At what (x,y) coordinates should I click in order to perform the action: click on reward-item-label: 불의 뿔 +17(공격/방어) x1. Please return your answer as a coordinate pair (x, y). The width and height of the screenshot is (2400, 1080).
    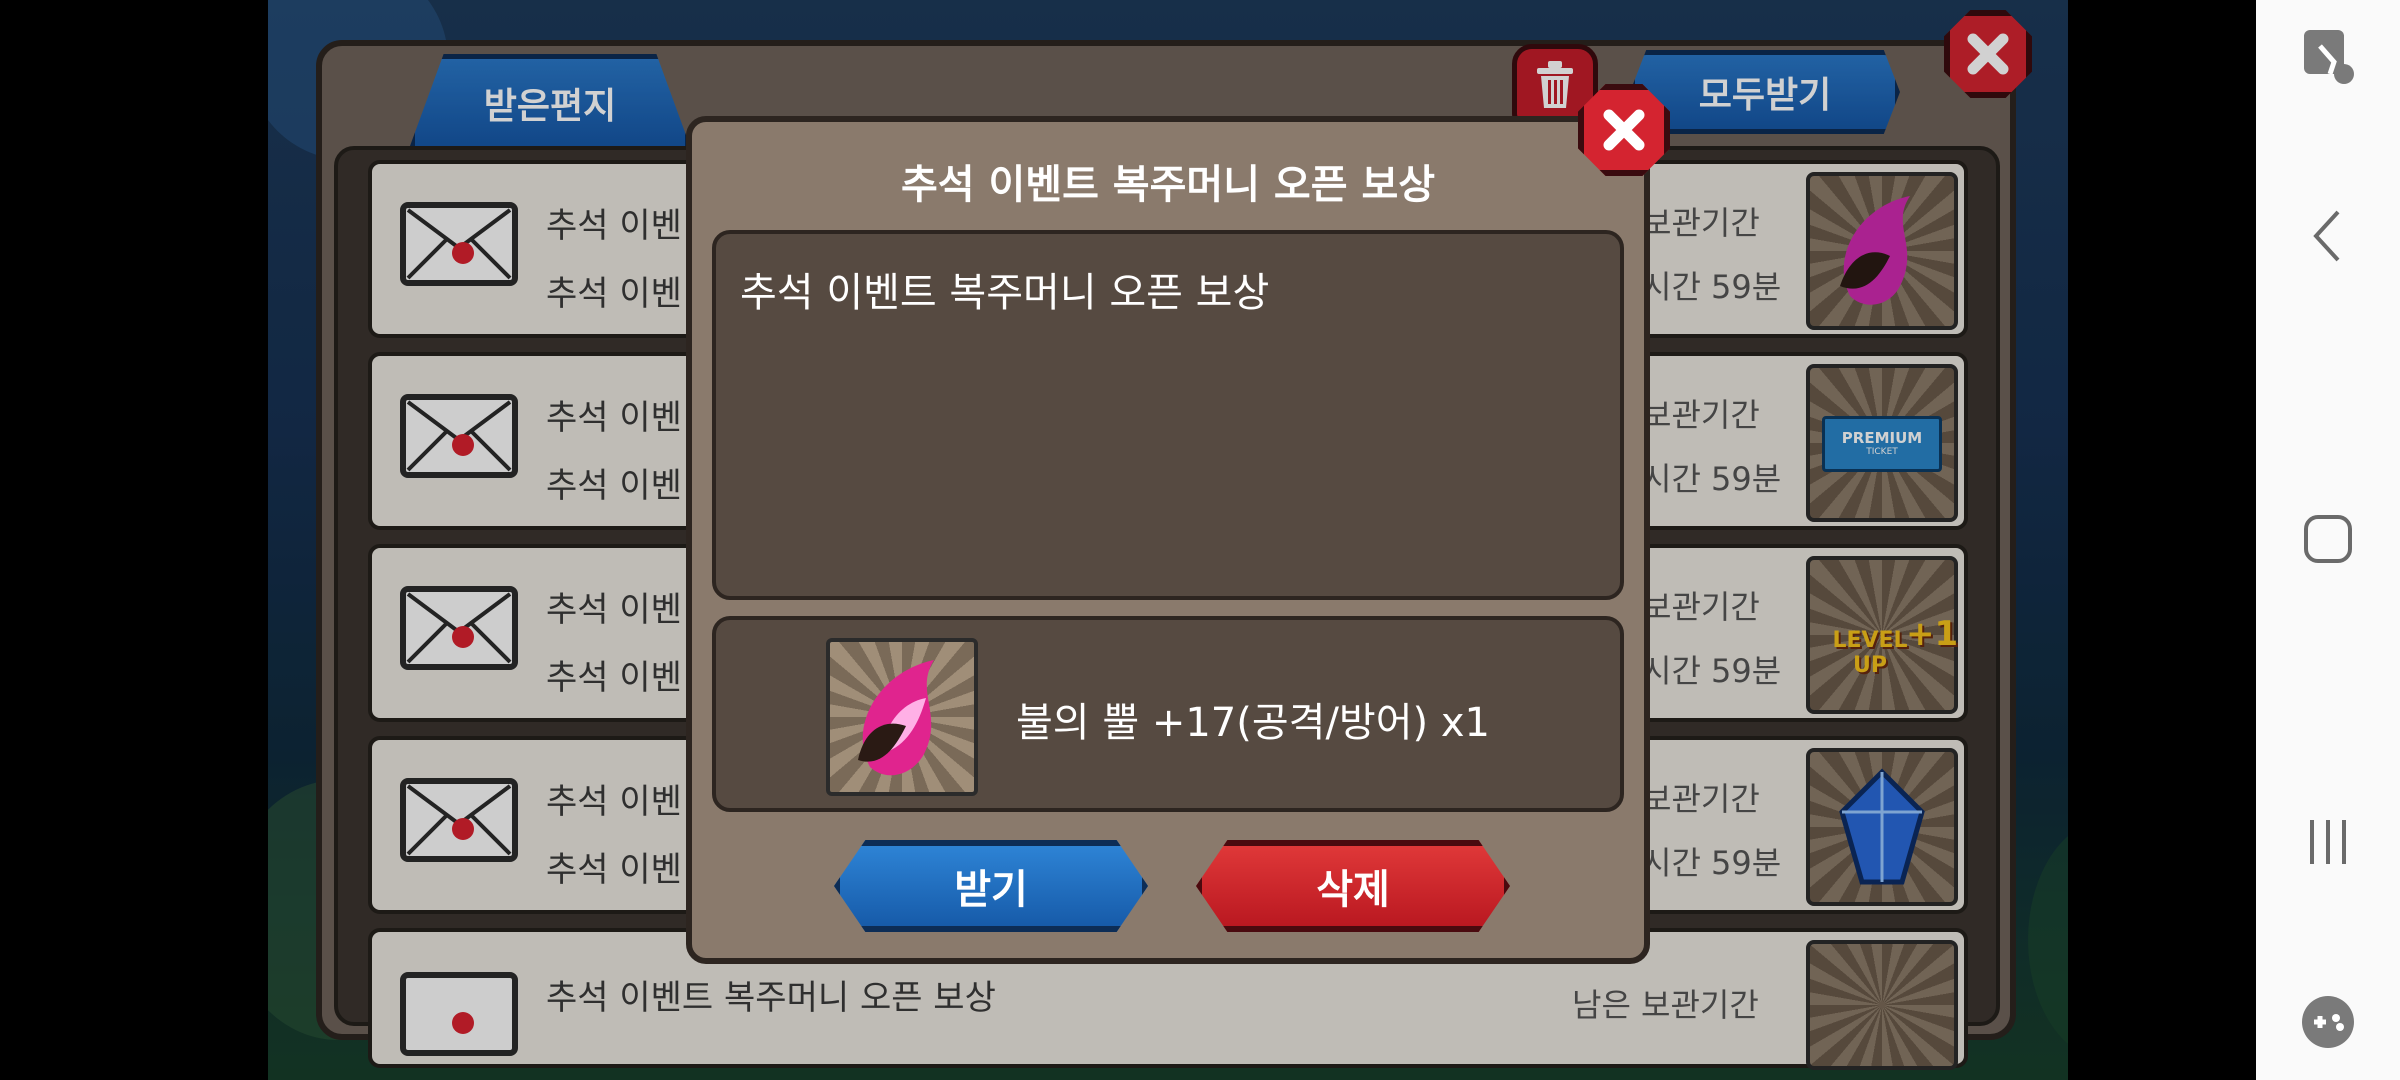
    Looking at the image, I should click on (1253, 723).